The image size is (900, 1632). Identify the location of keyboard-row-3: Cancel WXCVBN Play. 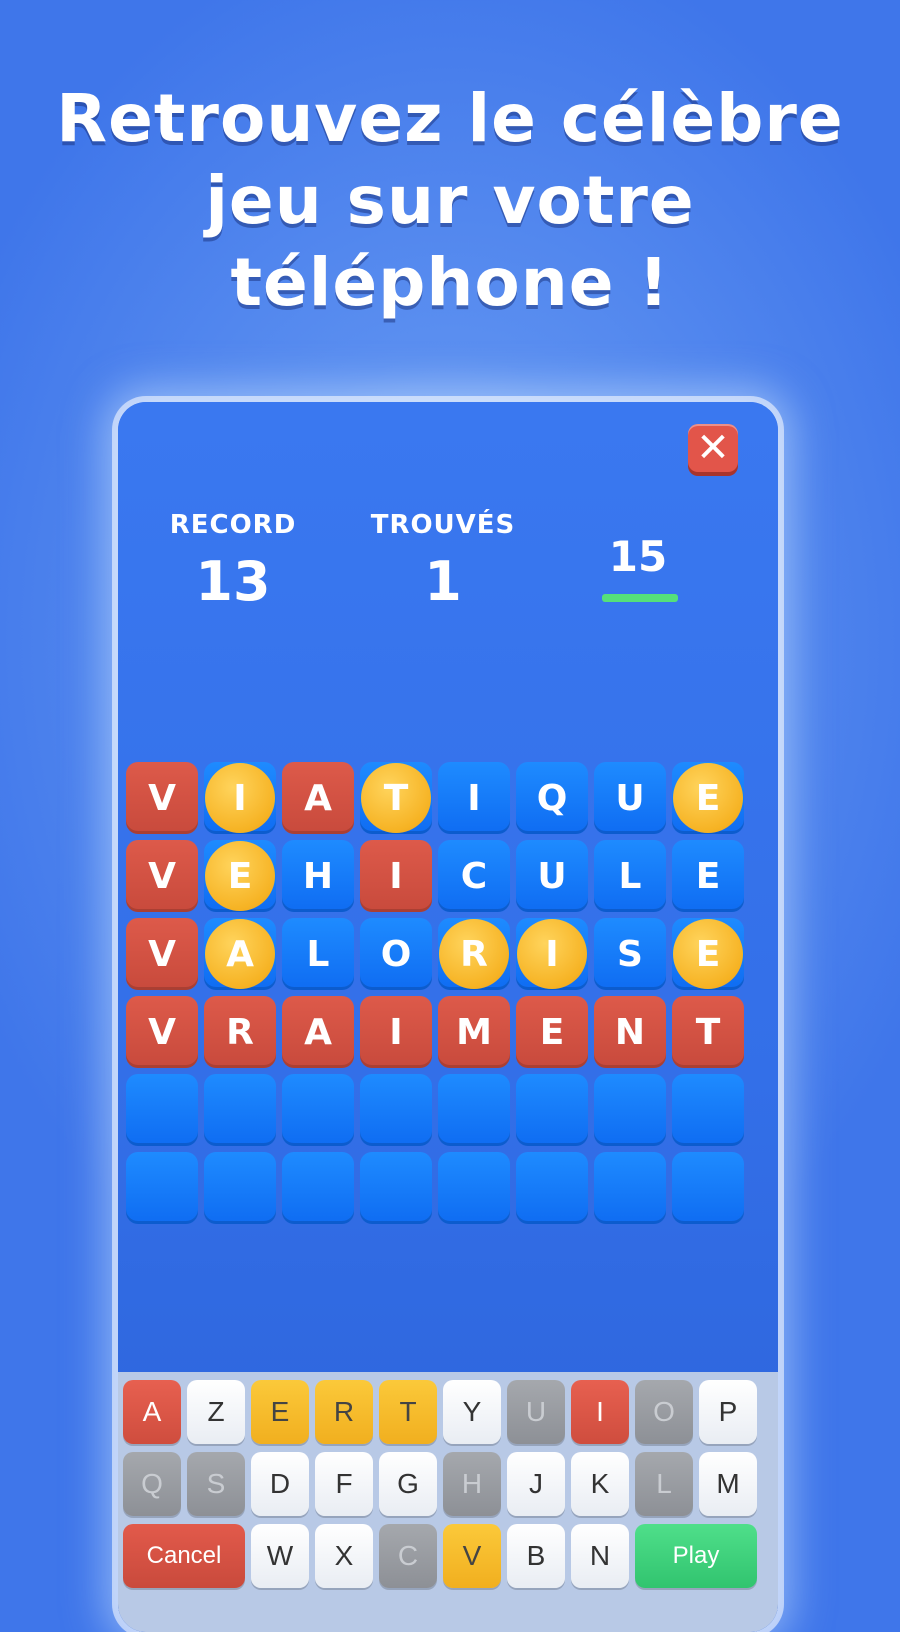
(443, 1556).